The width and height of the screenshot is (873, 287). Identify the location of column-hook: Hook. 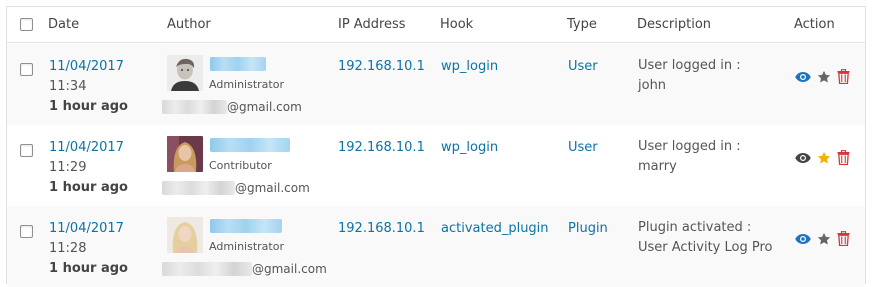
(456, 24).